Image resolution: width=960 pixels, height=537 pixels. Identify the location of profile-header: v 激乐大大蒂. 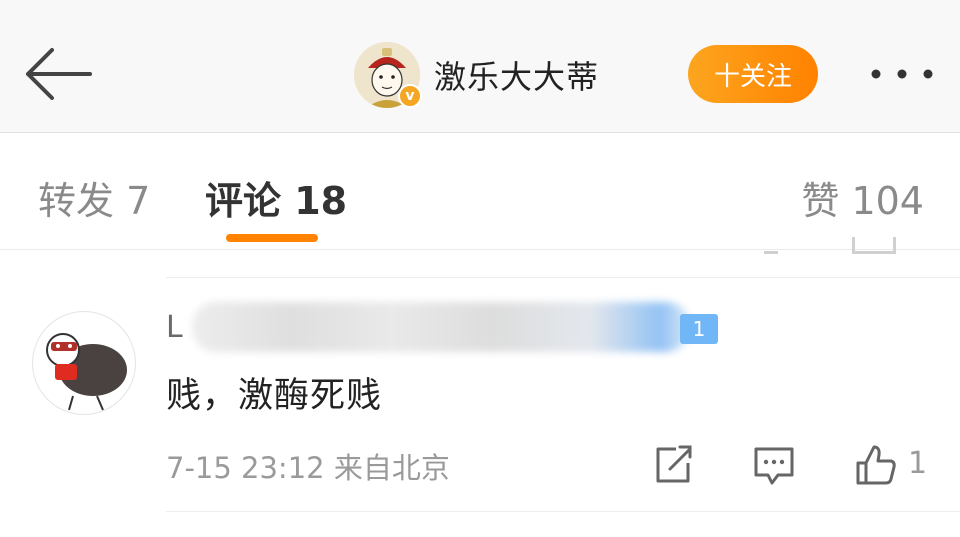
(476, 75).